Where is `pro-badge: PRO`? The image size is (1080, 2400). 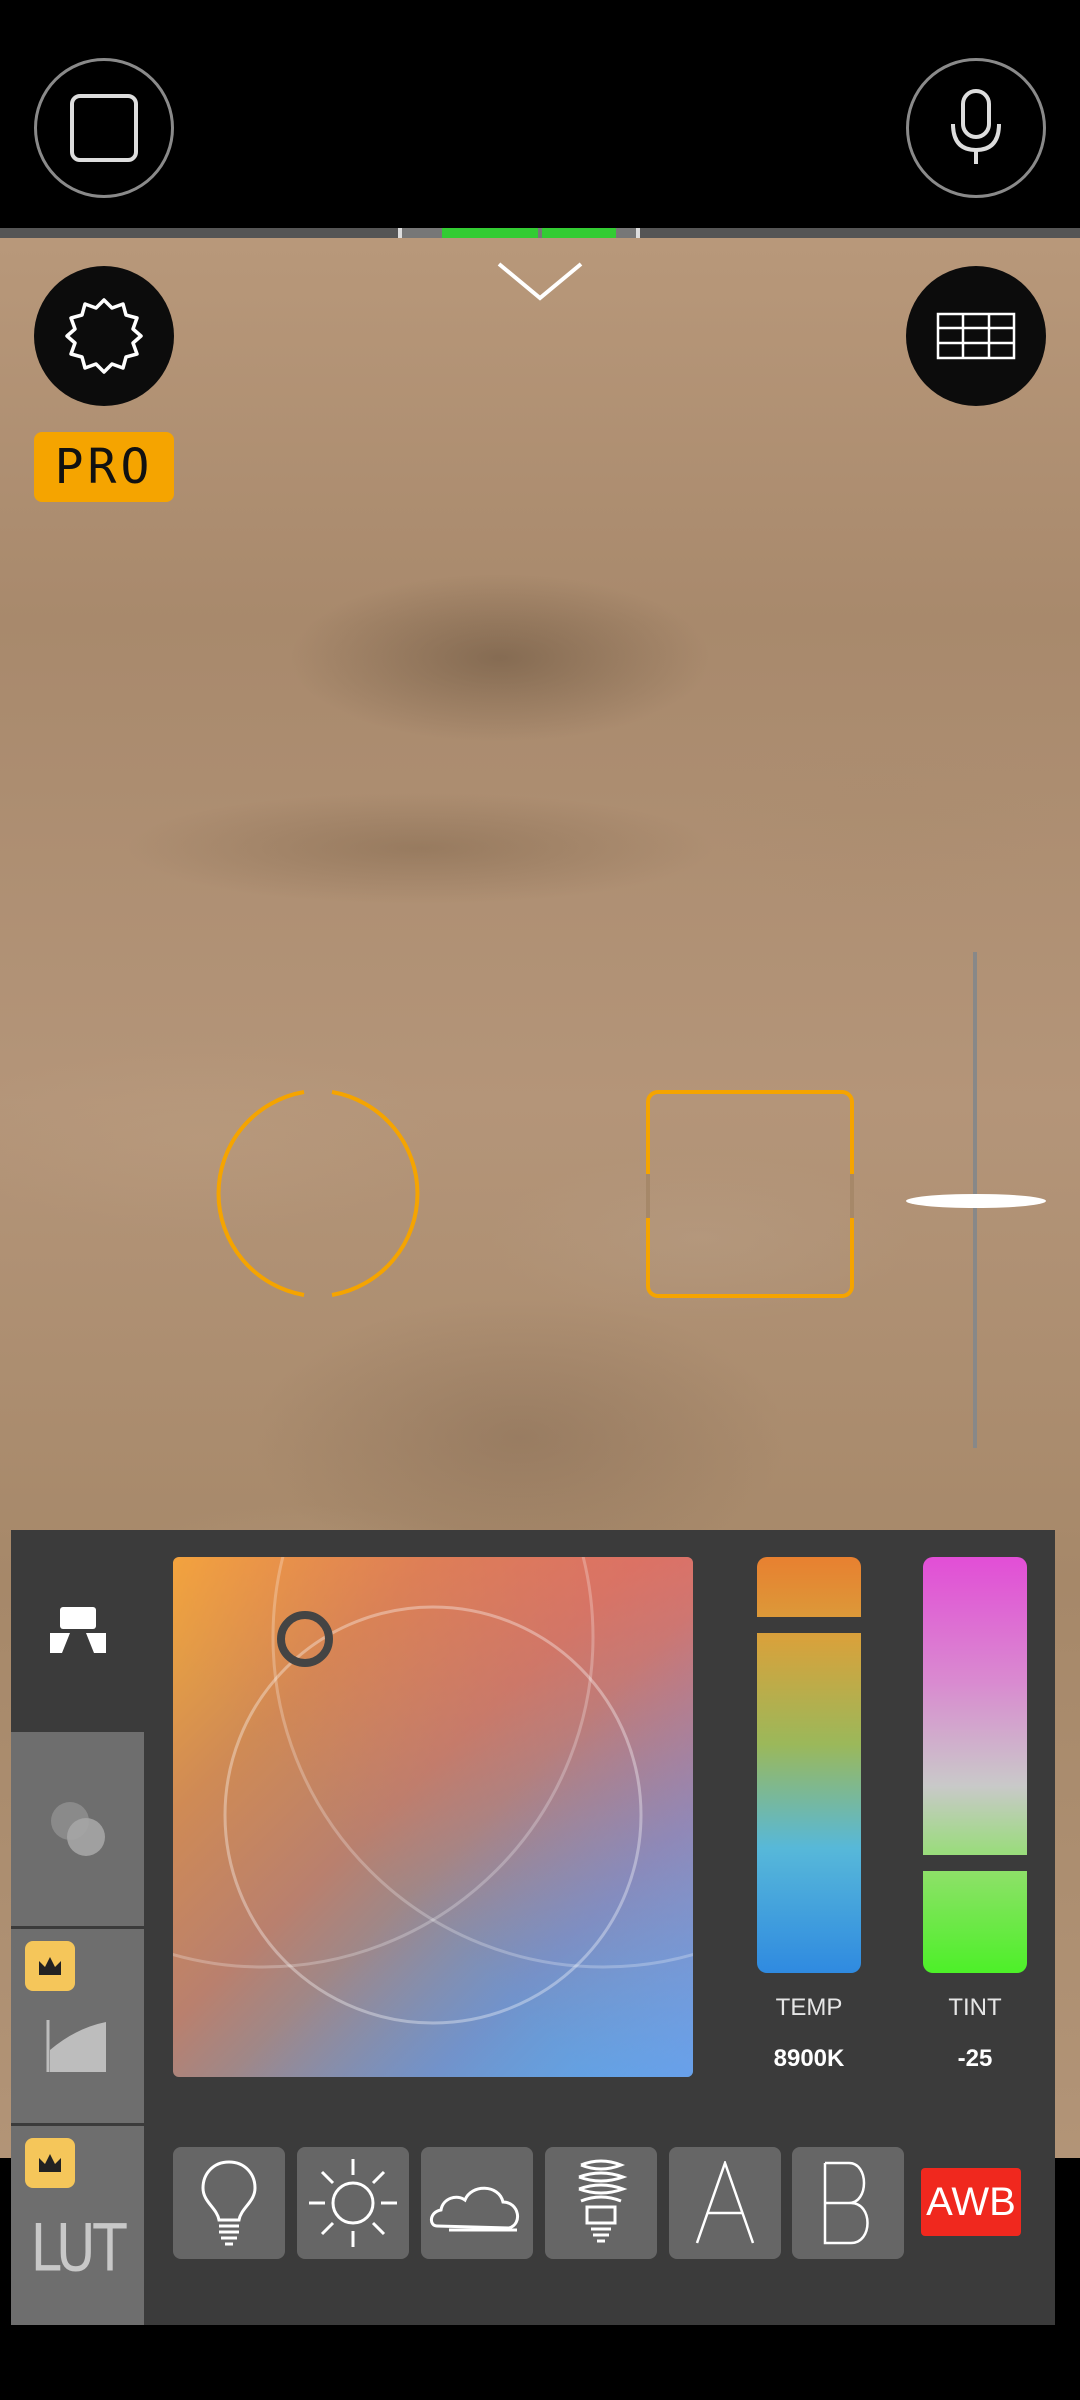 pro-badge: PRO is located at coordinates (104, 467).